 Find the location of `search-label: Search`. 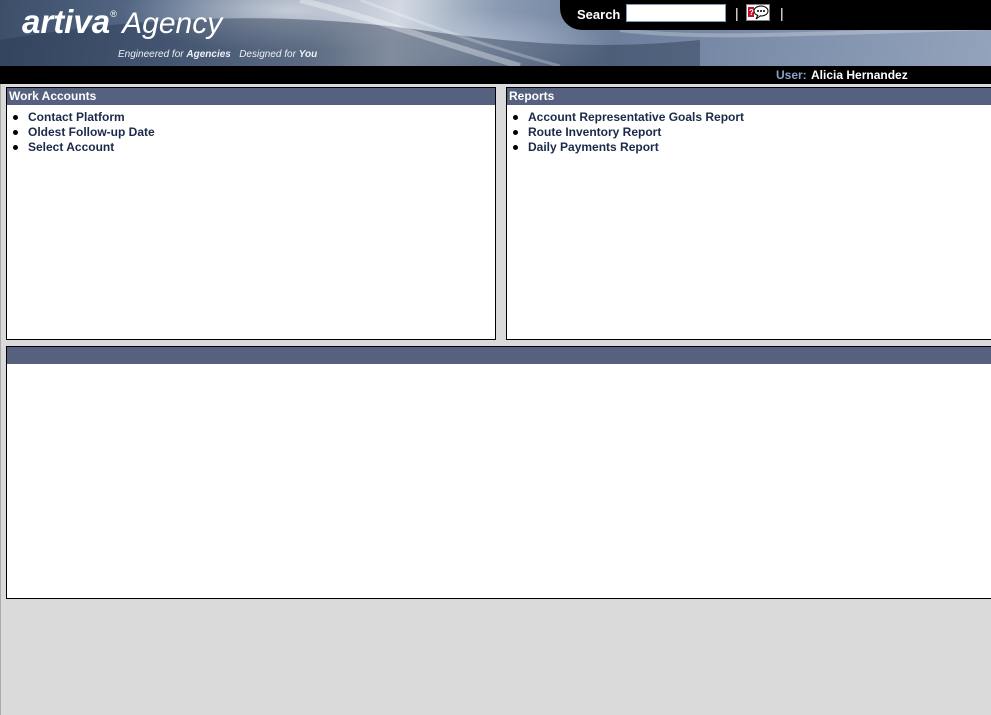

search-label: Search is located at coordinates (599, 14).